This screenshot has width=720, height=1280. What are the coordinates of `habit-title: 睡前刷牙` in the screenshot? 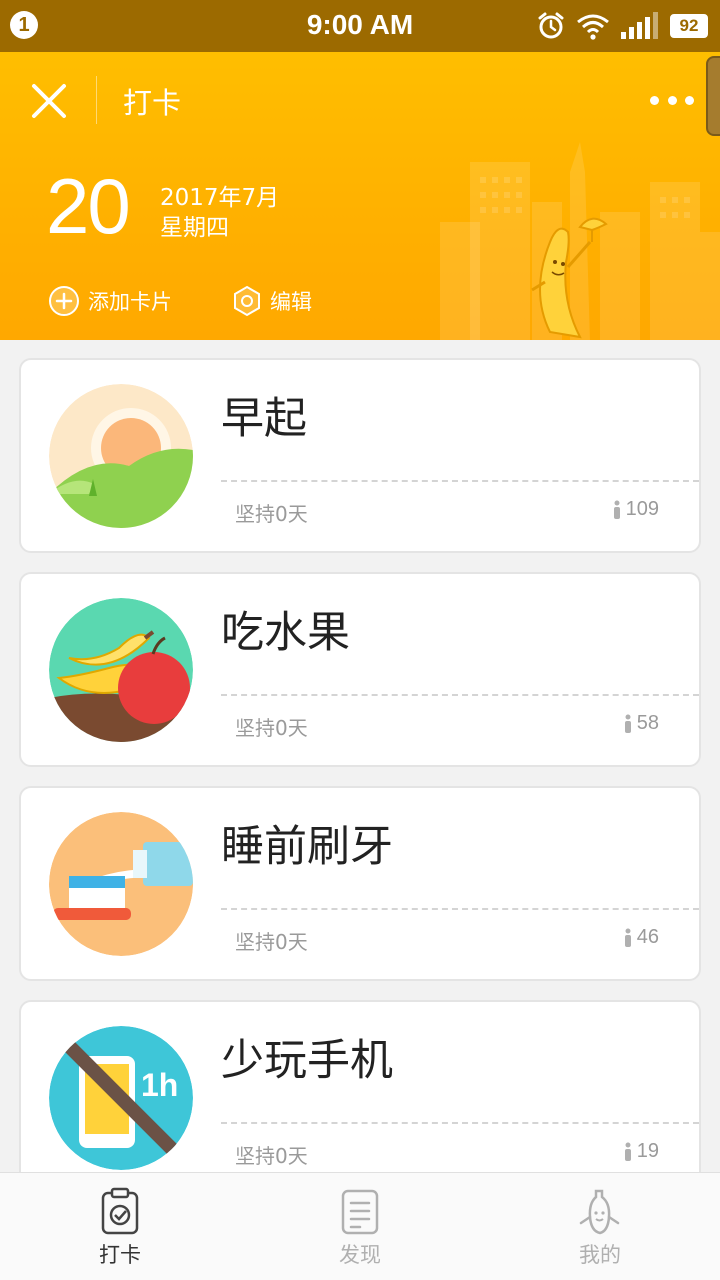 It's located at (307, 847).